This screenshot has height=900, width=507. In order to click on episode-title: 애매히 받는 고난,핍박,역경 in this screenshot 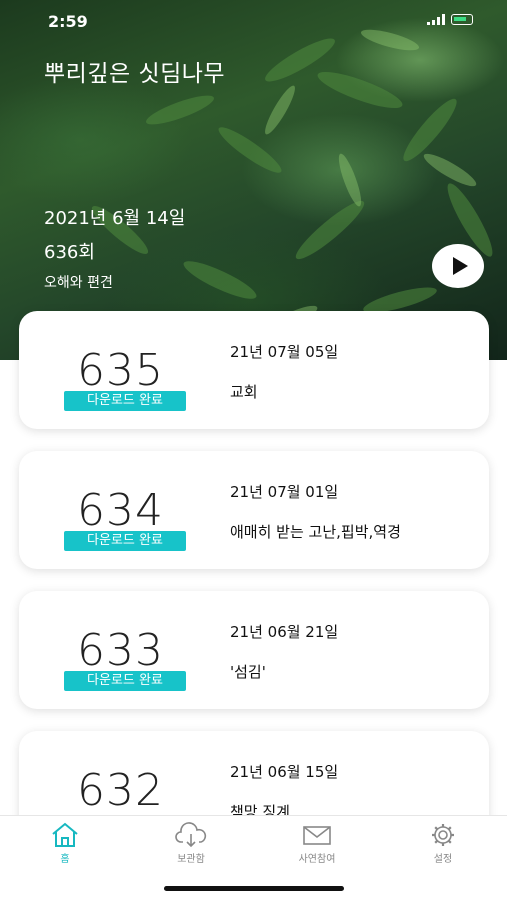, I will do `click(315, 532)`.